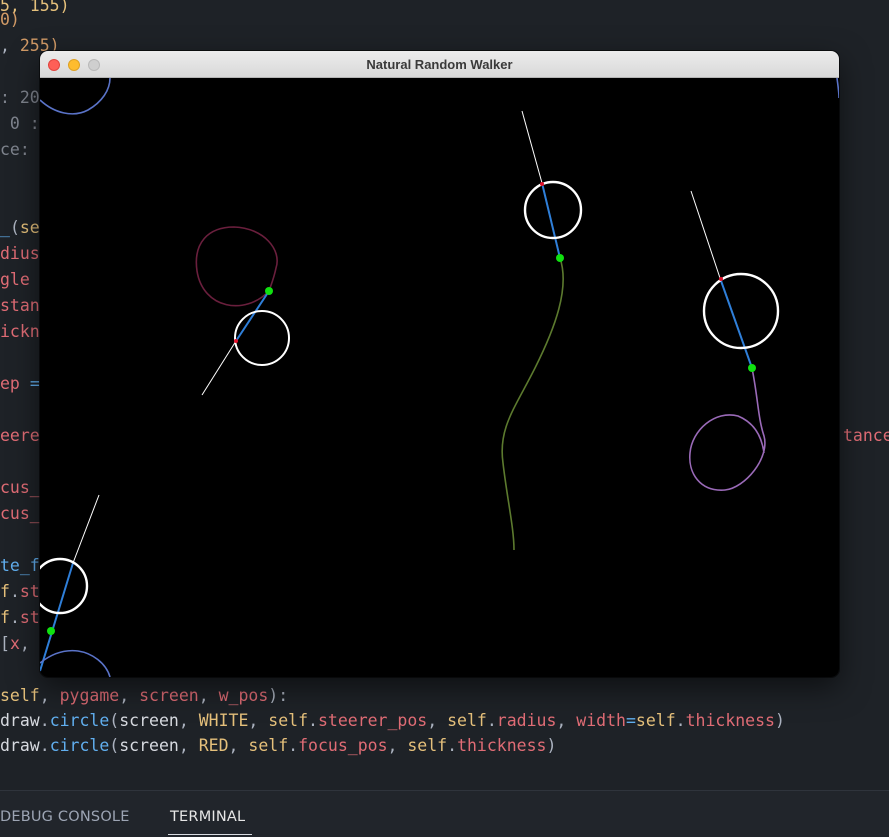 This screenshot has height=837, width=889. I want to click on code-token: ickn, so click(20, 331).